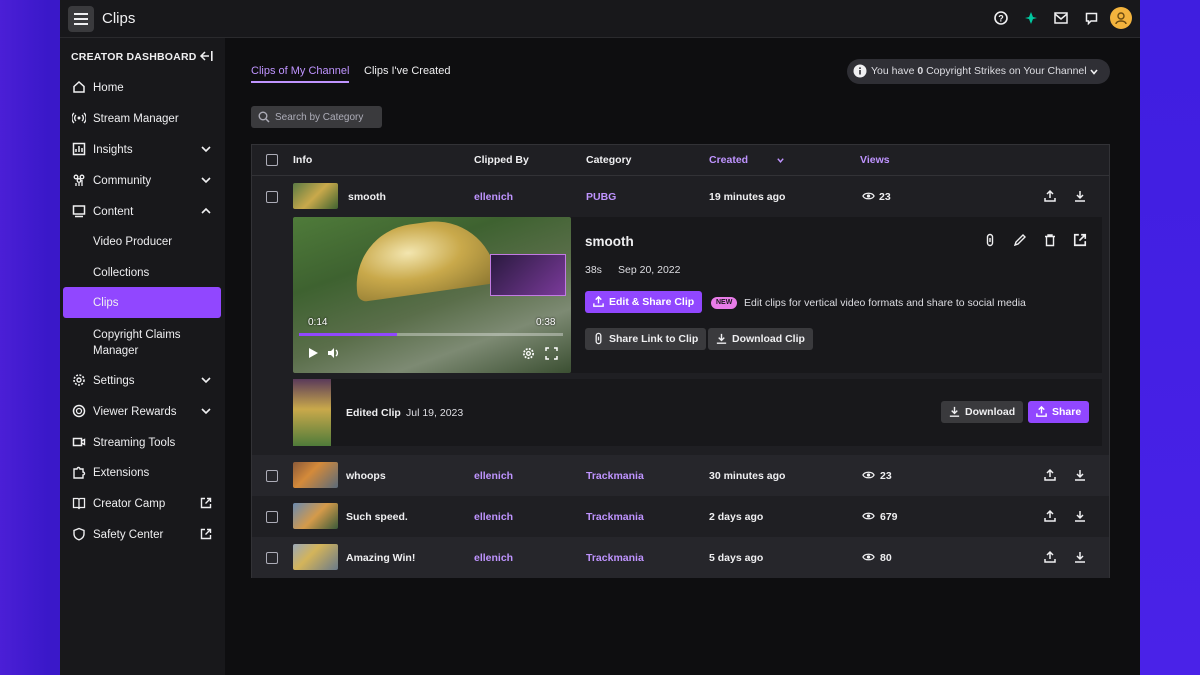 This screenshot has height=675, width=1200. I want to click on table-row: smooth ellenich PUBG 19 minutes ago 23, so click(680, 196).